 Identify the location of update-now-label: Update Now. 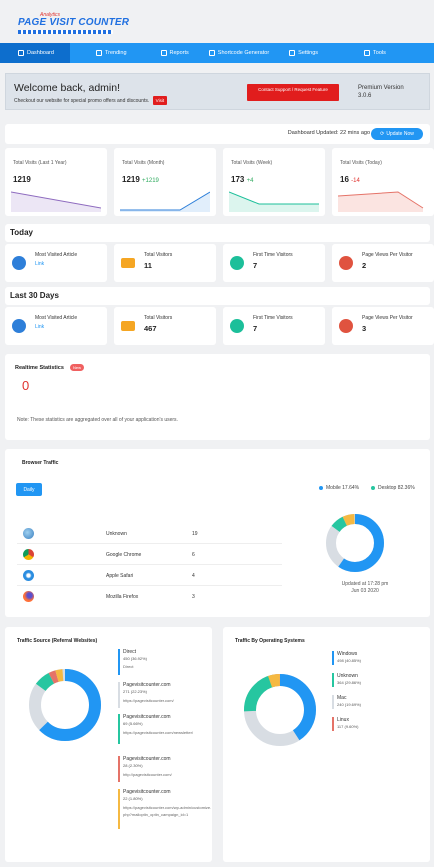
(400, 134).